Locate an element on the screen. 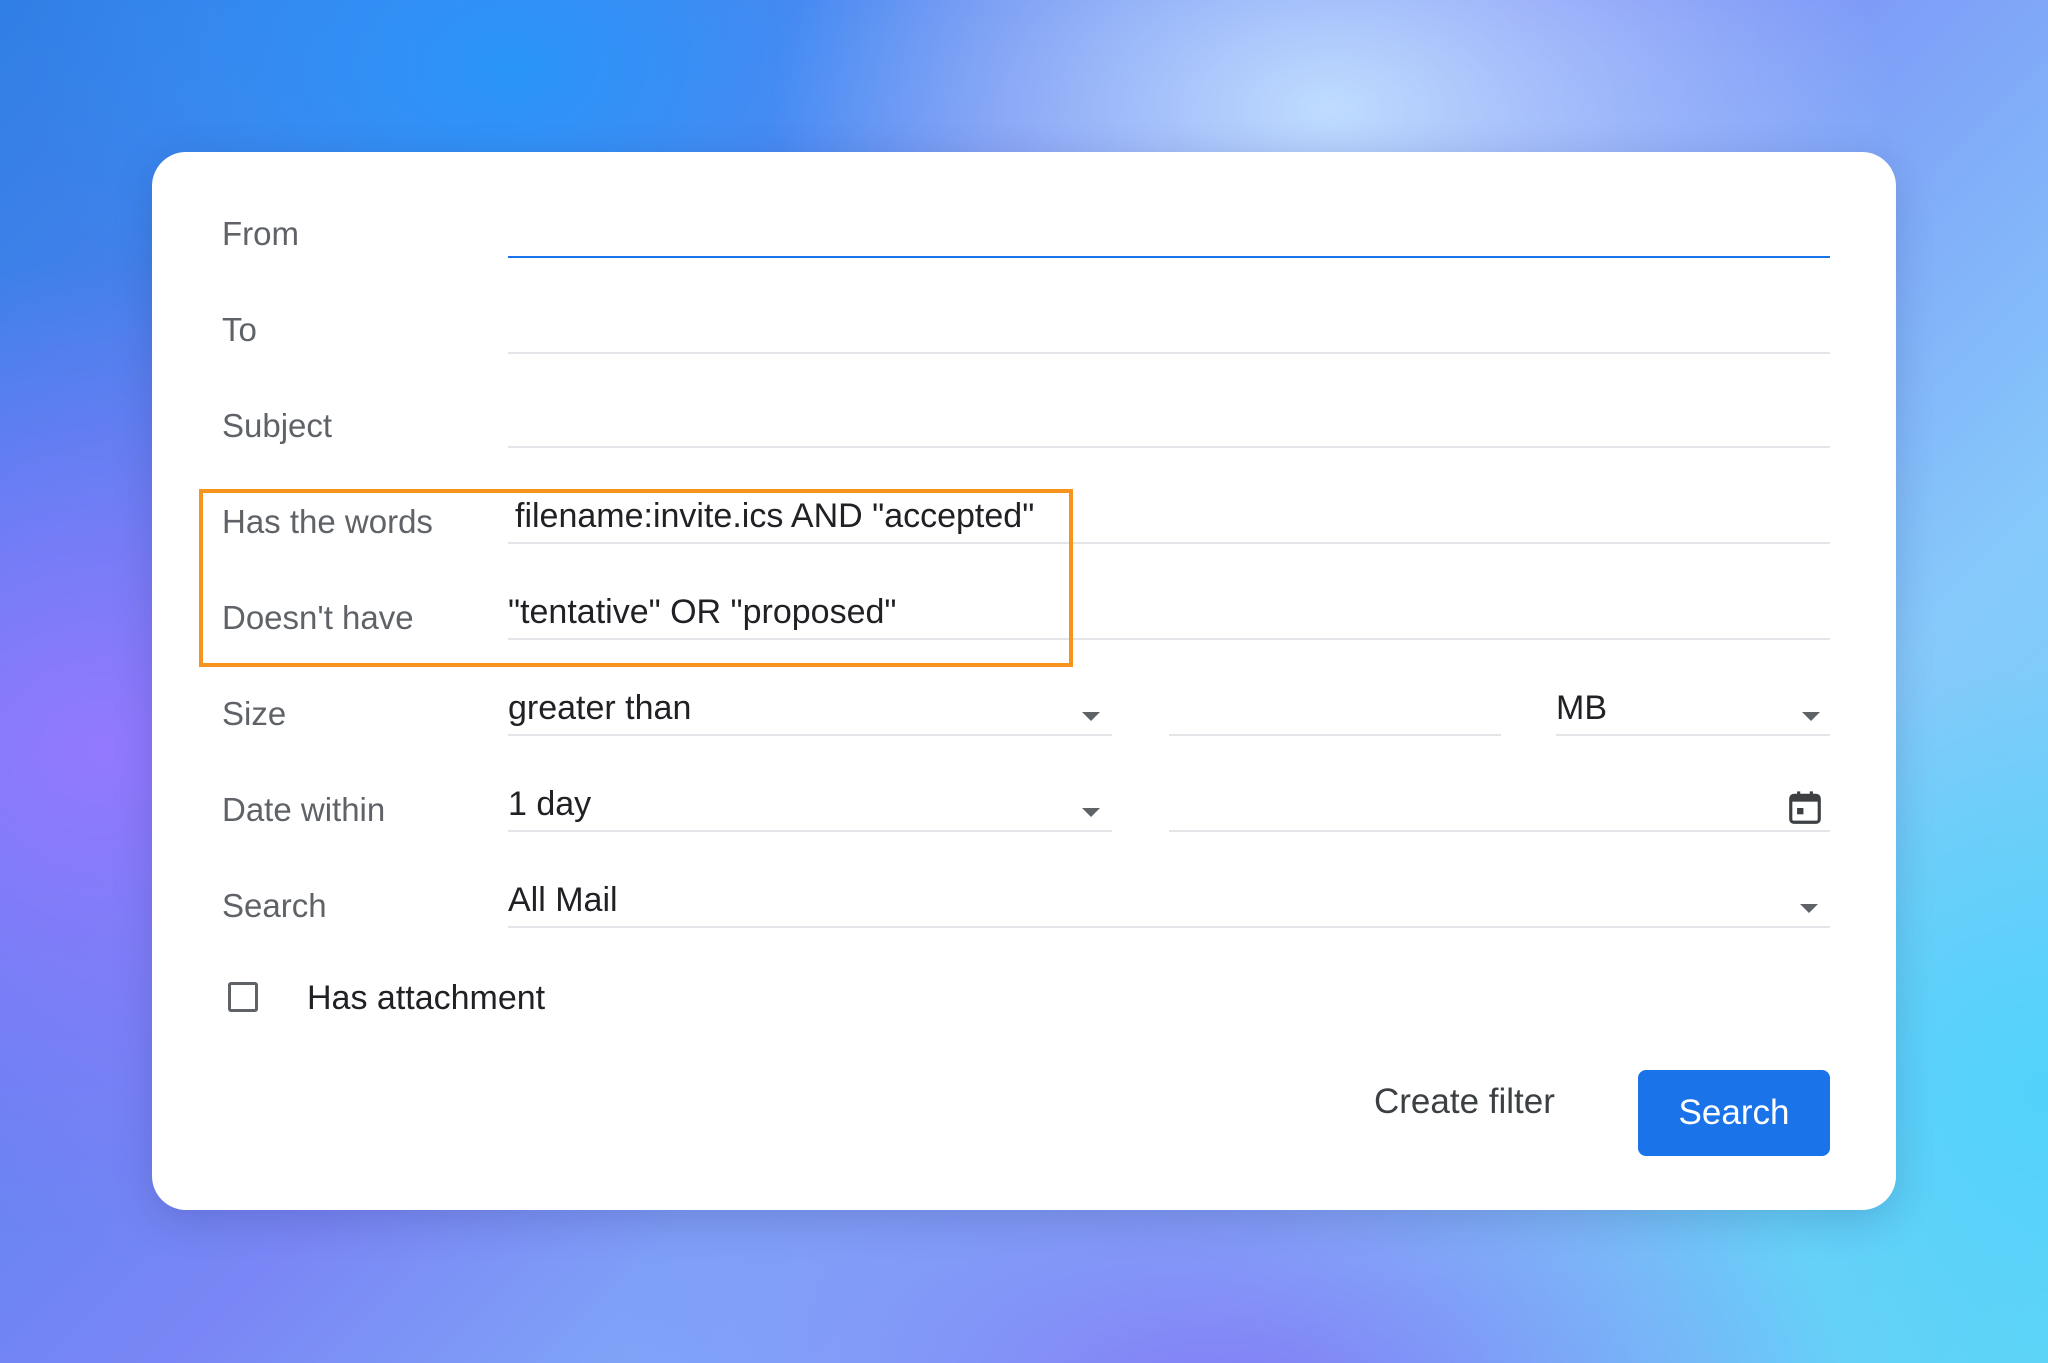 Image resolution: width=2048 pixels, height=1363 pixels. subject-label: Subject is located at coordinates (277, 425).